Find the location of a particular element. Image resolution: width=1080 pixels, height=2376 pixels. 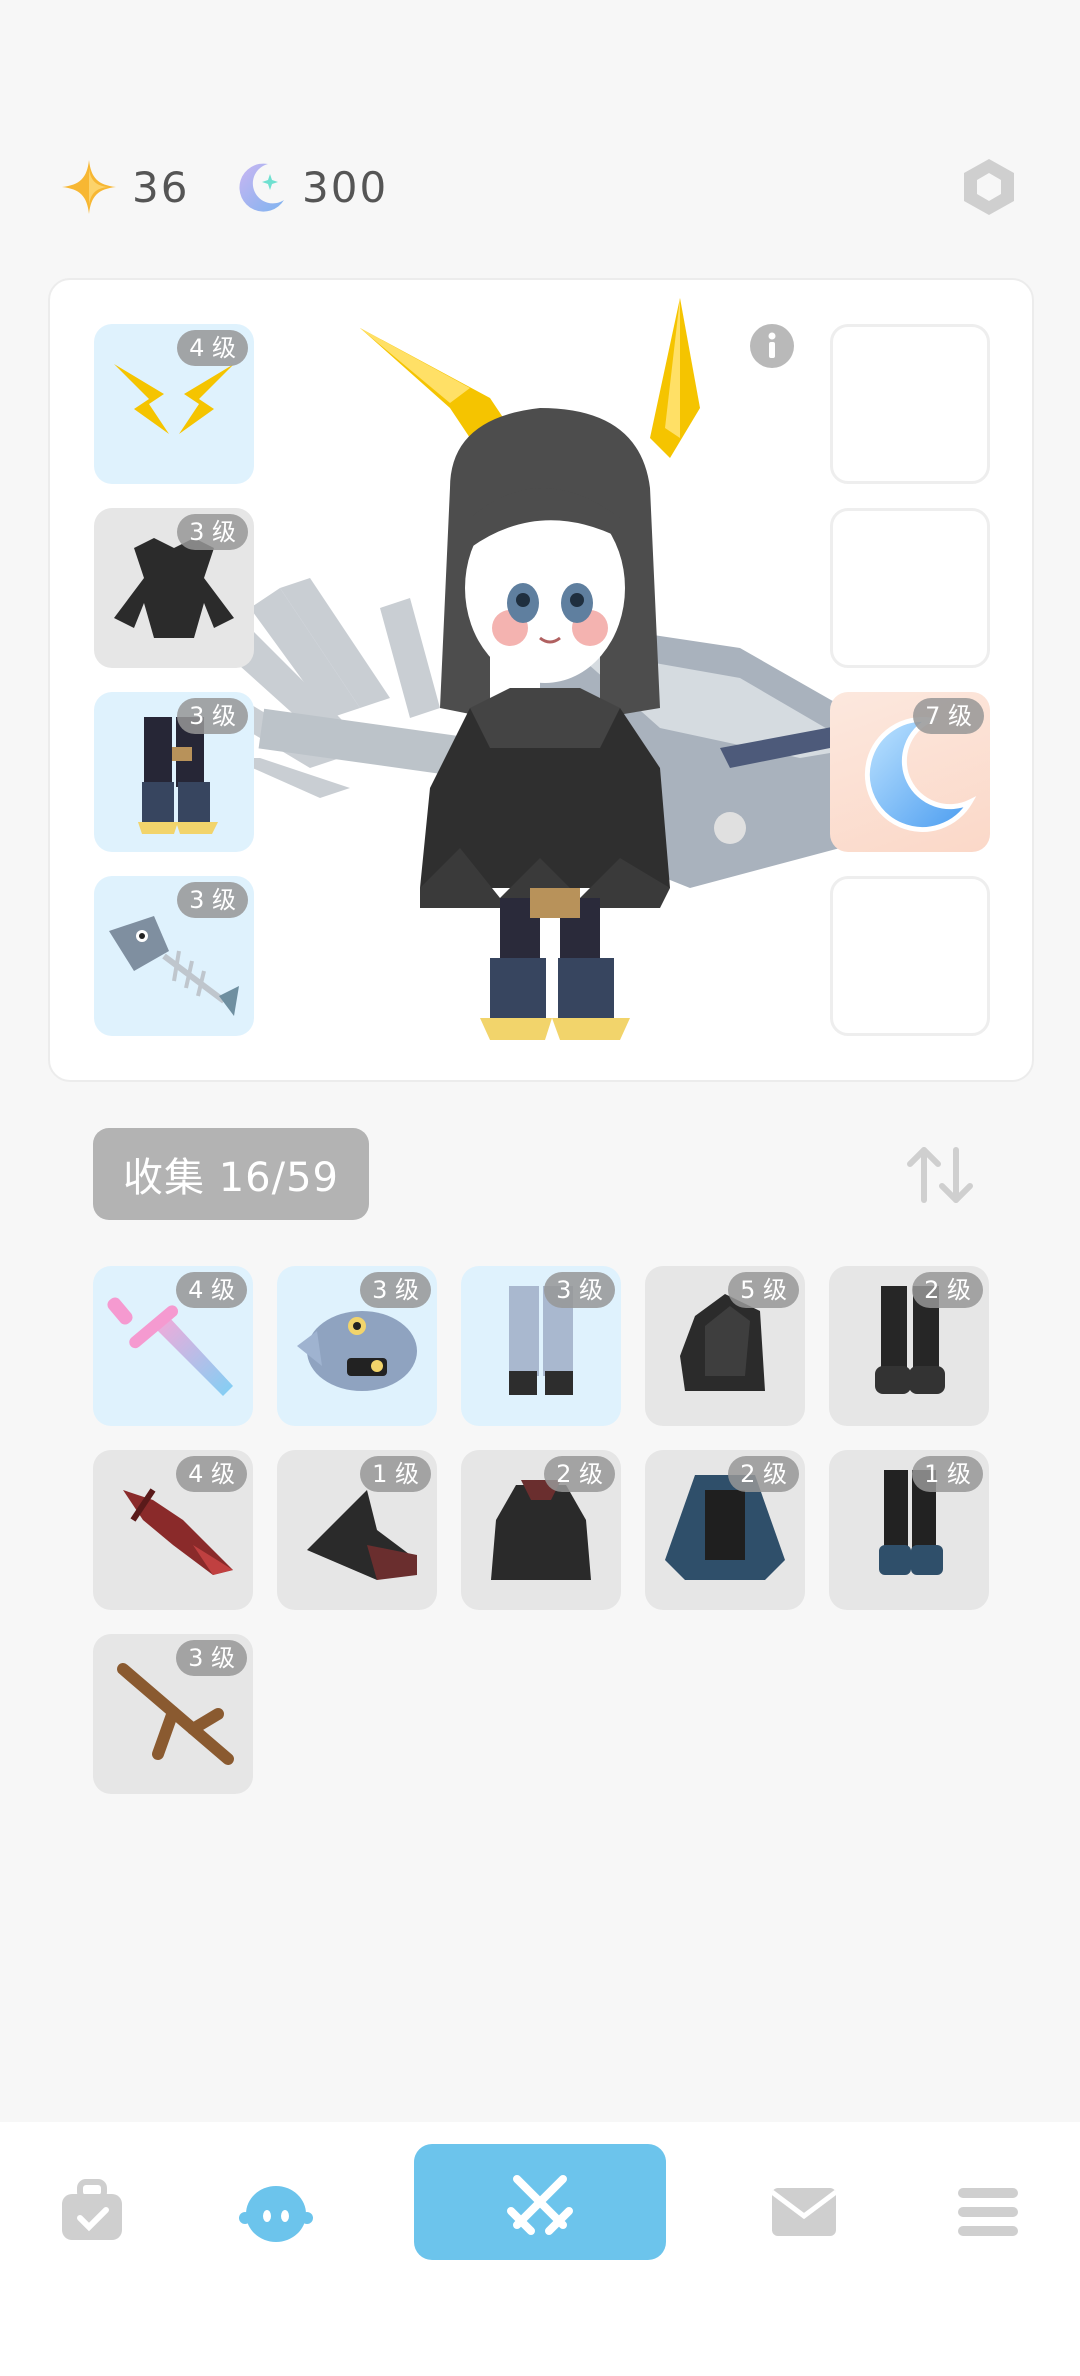

equip-slot-fish: 3 级 is located at coordinates (174, 956).